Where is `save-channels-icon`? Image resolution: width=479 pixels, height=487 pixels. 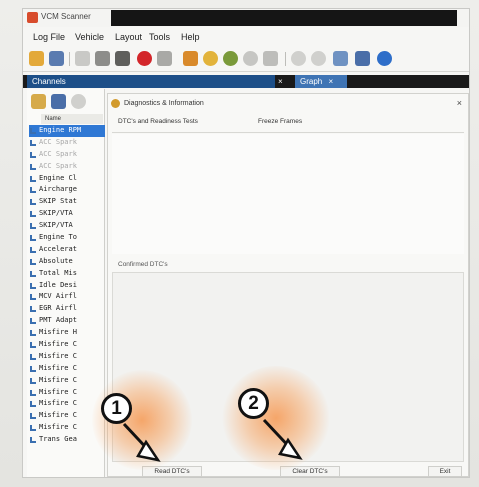
save-channels-icon is located at coordinates (58, 101).